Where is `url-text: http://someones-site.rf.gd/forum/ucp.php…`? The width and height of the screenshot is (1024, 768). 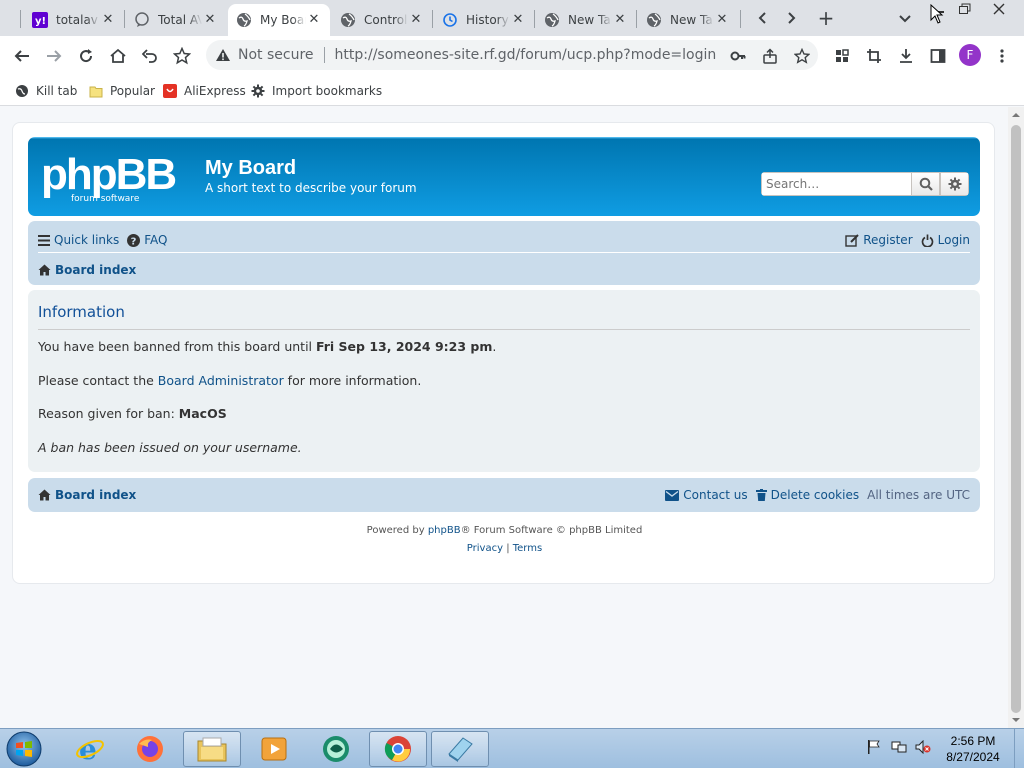
url-text: http://someones-site.rf.gd/forum/ucp.php… is located at coordinates (526, 55).